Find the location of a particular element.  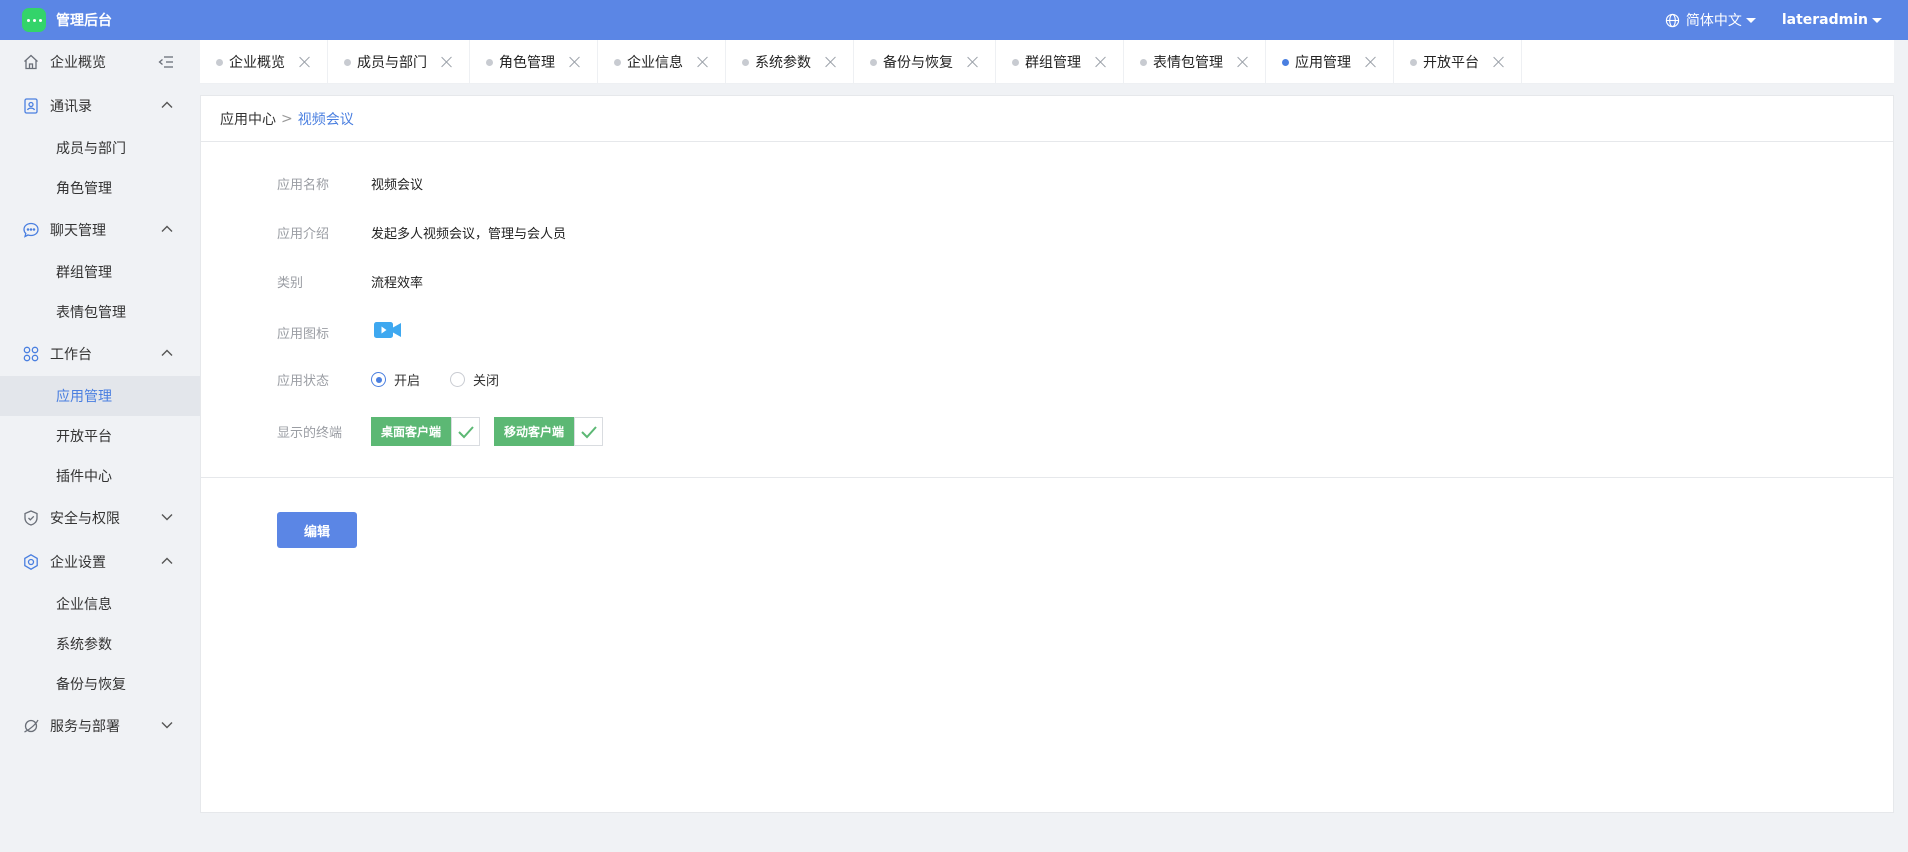

tab-label: 开放平台 is located at coordinates (1451, 63).